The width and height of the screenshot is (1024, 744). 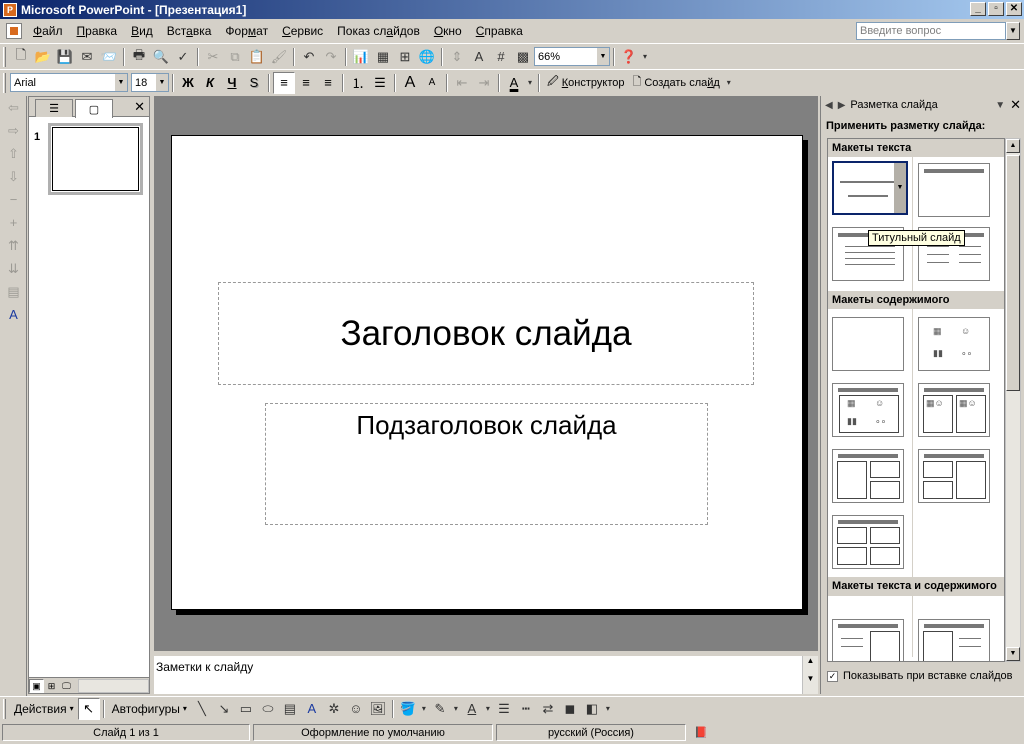 I want to click on notes-pane: Заметки к слайду ▲ ▼, so click(x=486, y=674).